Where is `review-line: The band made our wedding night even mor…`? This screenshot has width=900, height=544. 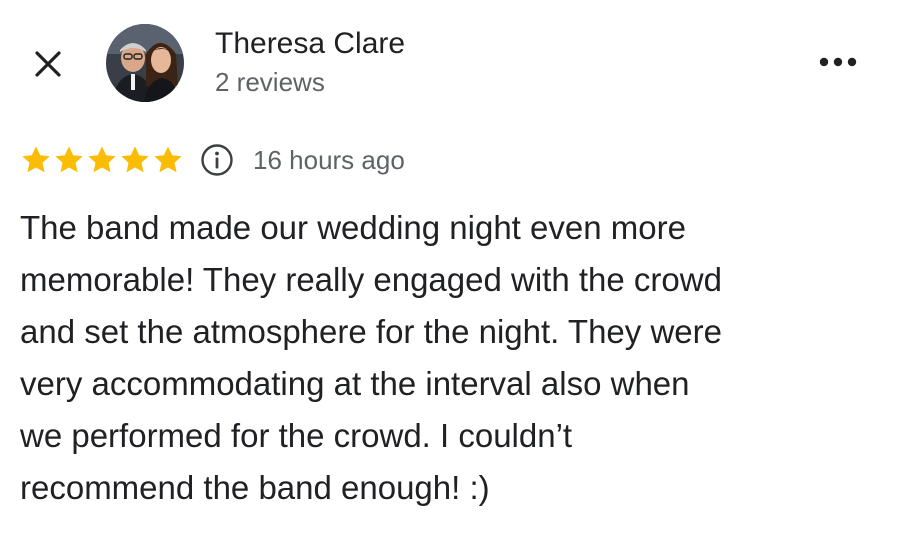
review-line: The band made our wedding night even mor… is located at coordinates (353, 227).